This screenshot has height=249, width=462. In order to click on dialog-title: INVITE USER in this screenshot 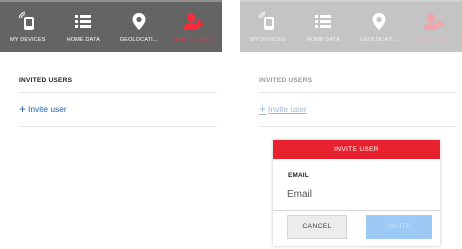, I will do `click(356, 149)`.